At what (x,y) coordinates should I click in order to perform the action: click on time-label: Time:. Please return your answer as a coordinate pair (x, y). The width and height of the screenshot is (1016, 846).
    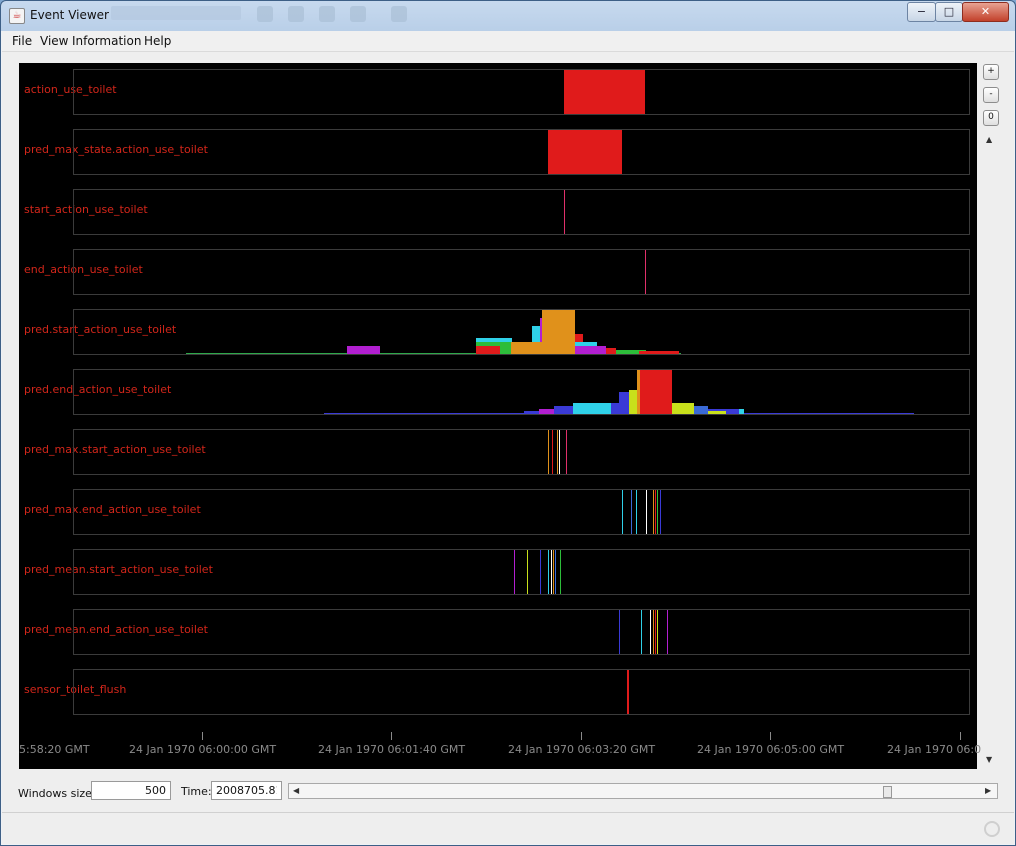
    Looking at the image, I should click on (196, 791).